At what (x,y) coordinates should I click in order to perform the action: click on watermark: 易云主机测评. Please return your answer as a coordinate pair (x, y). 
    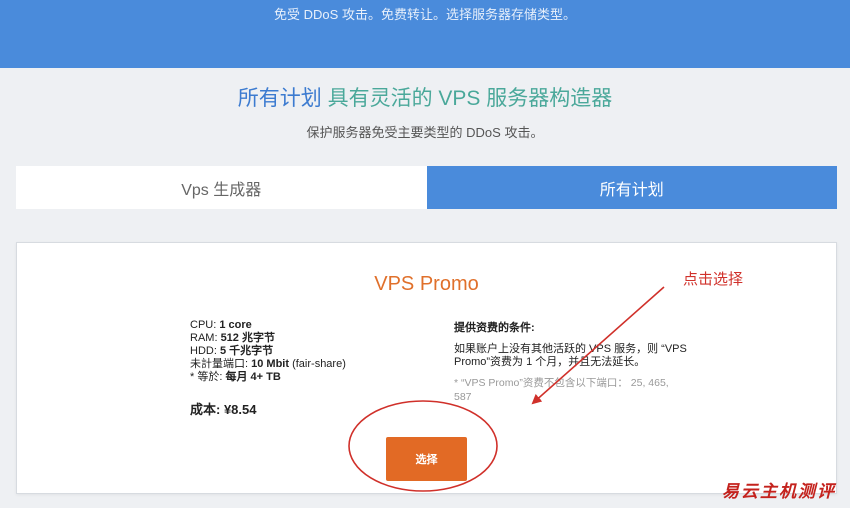
    Looking at the image, I should click on (779, 491).